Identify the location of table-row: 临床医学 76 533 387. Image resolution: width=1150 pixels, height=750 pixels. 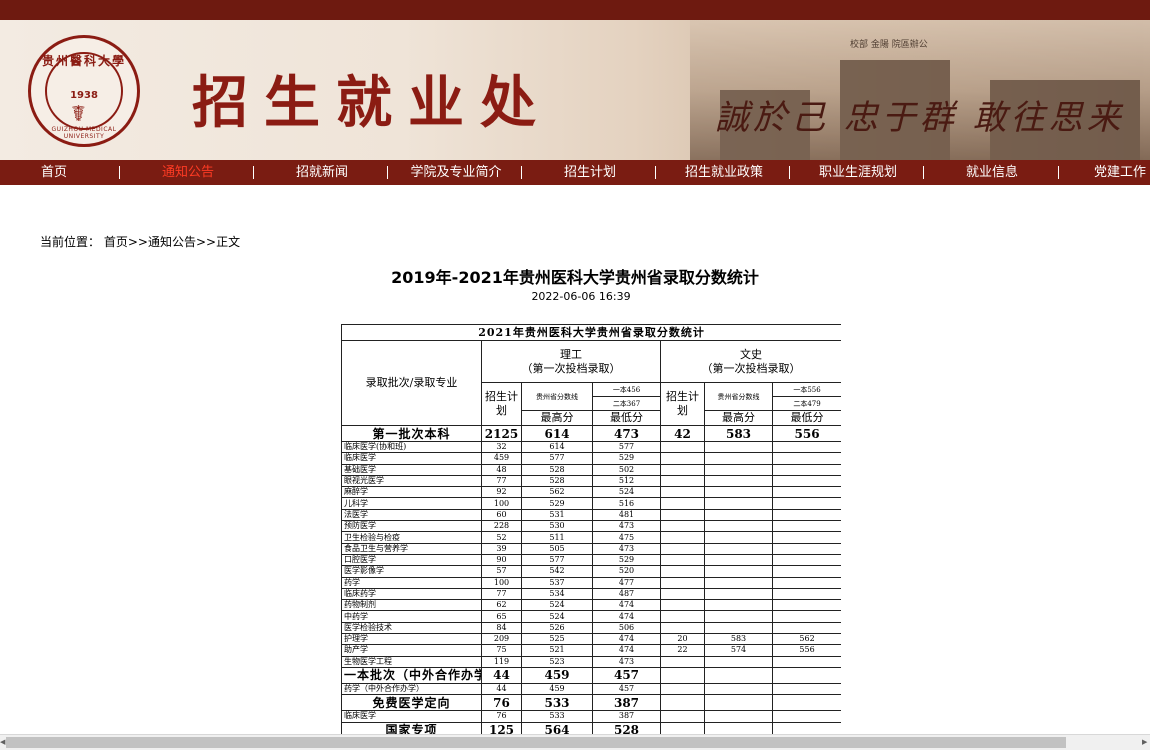
(591, 716).